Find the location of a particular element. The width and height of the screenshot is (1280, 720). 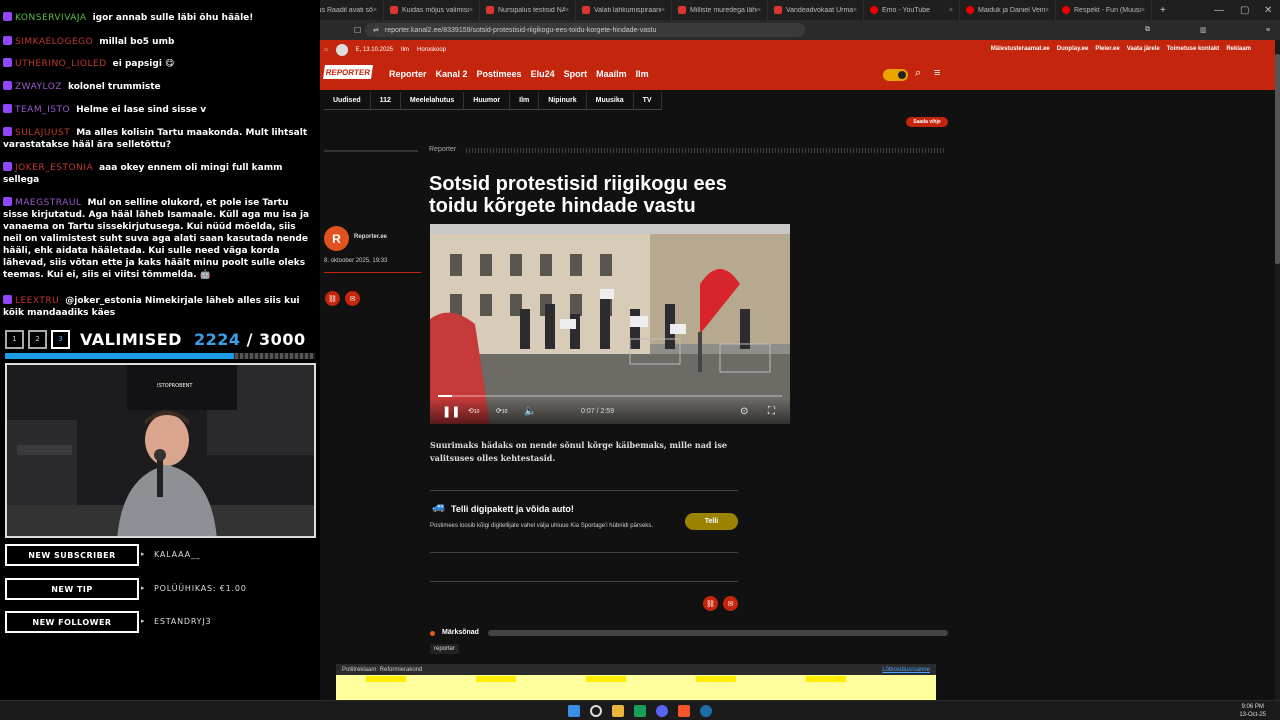

email-share-icon: ✉ is located at coordinates (352, 298).